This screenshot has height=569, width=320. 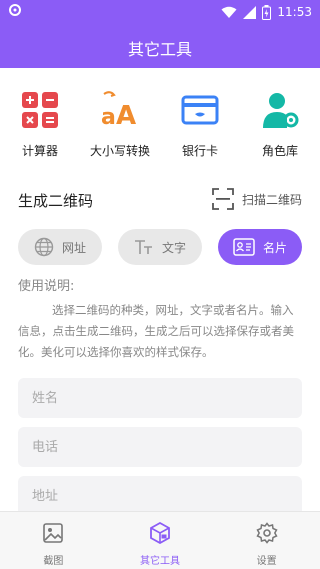 I want to click on tool-case-convert: a A 大小写转换, so click(x=120, y=125).